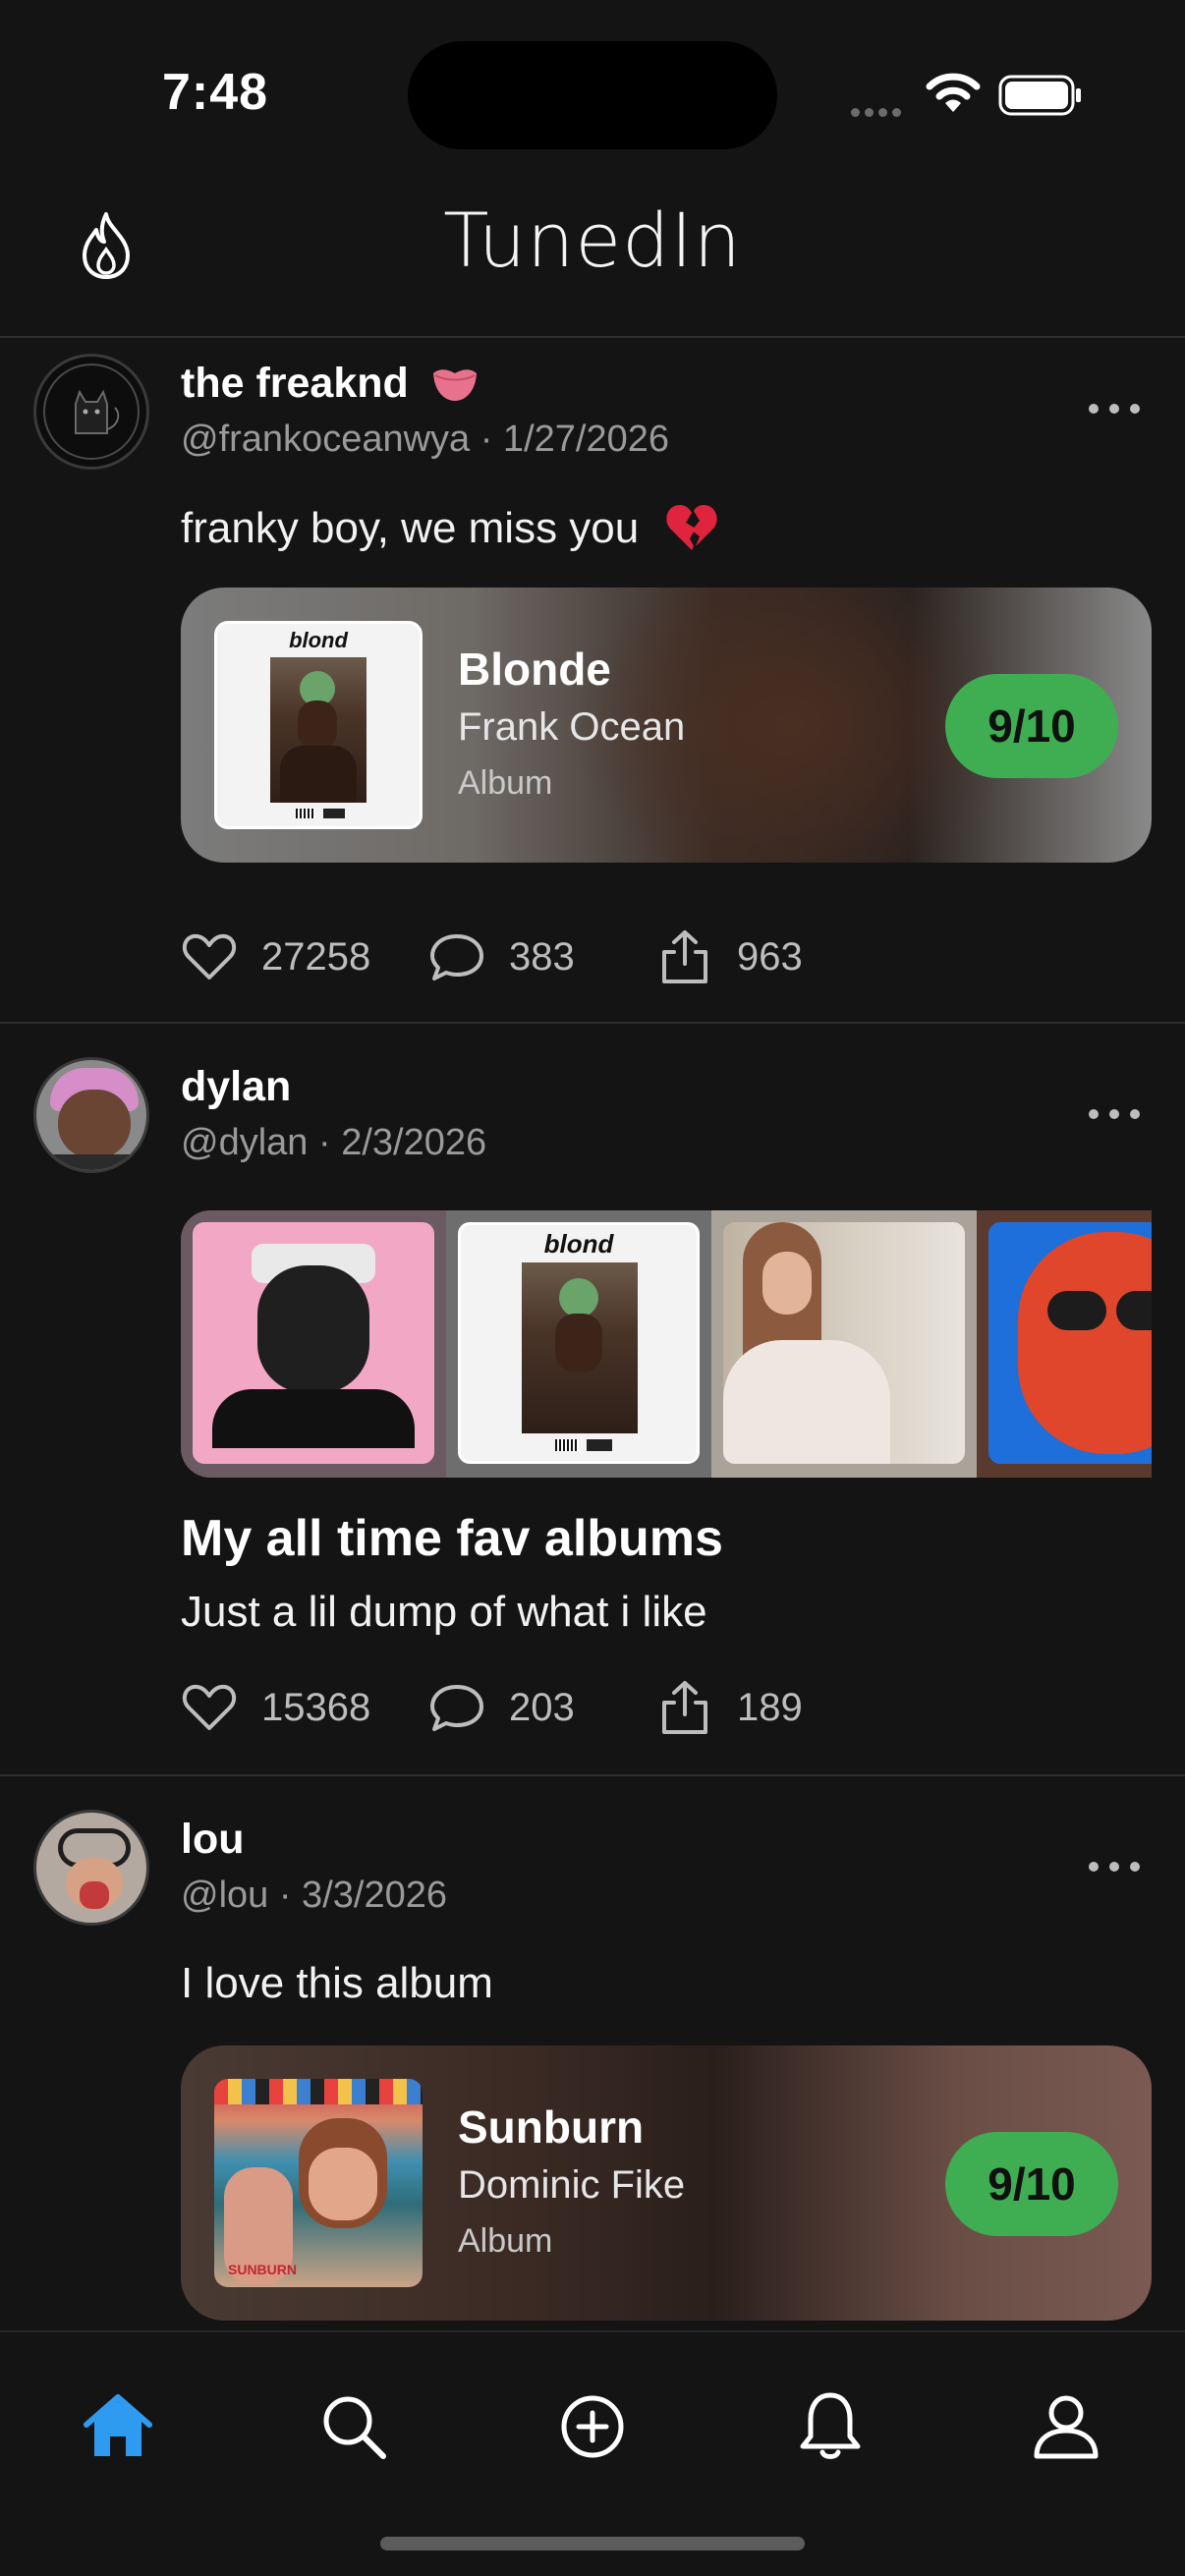 Image resolution: width=1185 pixels, height=2576 pixels. I want to click on post-meta: @lou · 3/3/2026, so click(314, 1895).